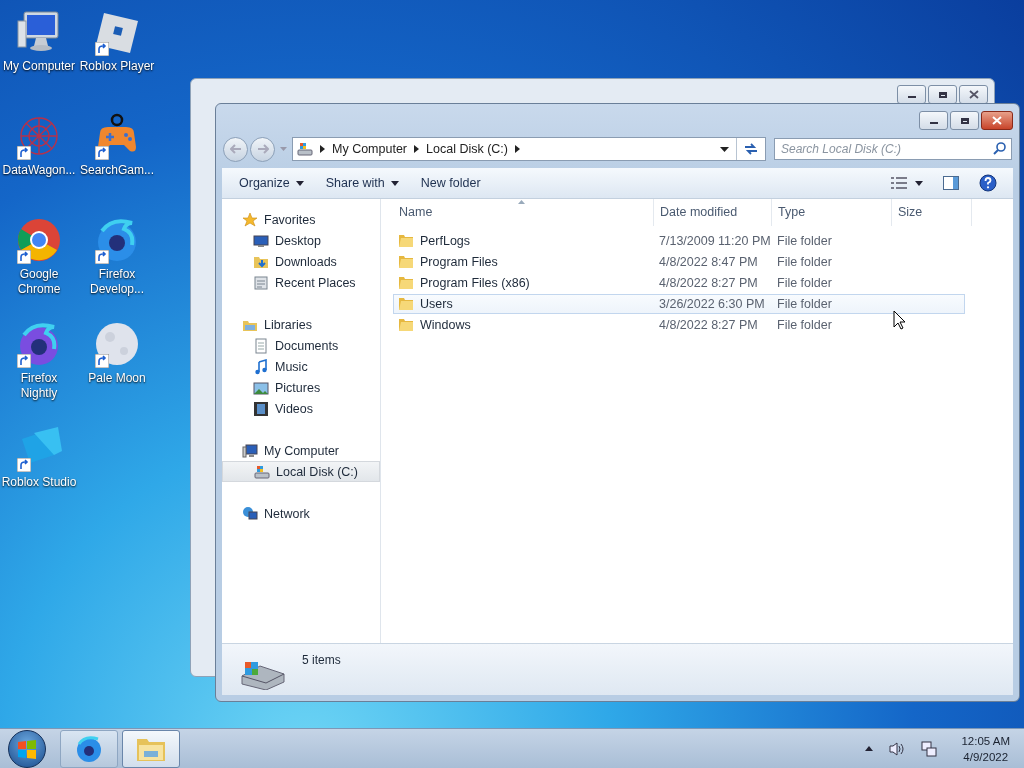 The width and height of the screenshot is (1024, 768). I want to click on recent-places-icon, so click(261, 282).